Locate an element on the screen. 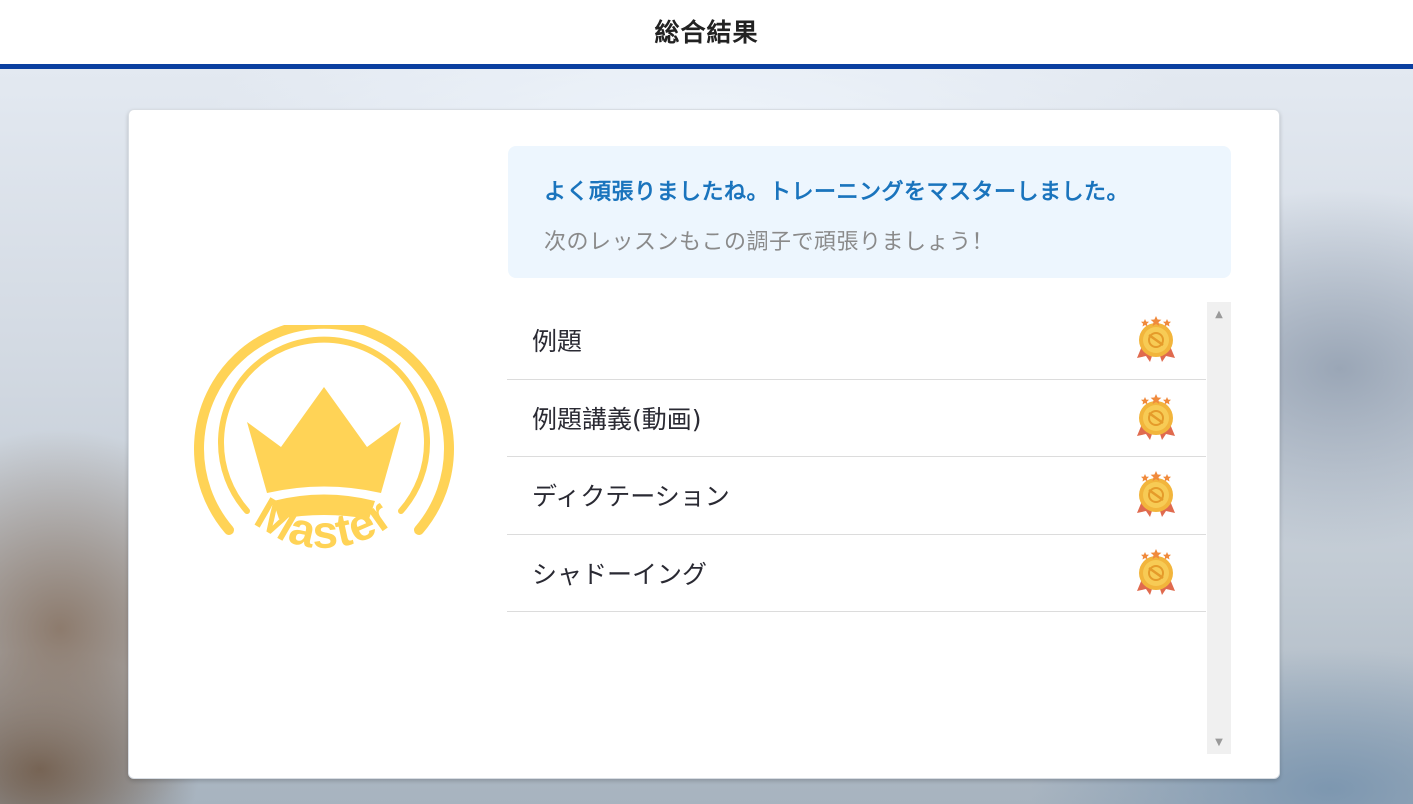  list-item-label: シャドーイング is located at coordinates (620, 574).